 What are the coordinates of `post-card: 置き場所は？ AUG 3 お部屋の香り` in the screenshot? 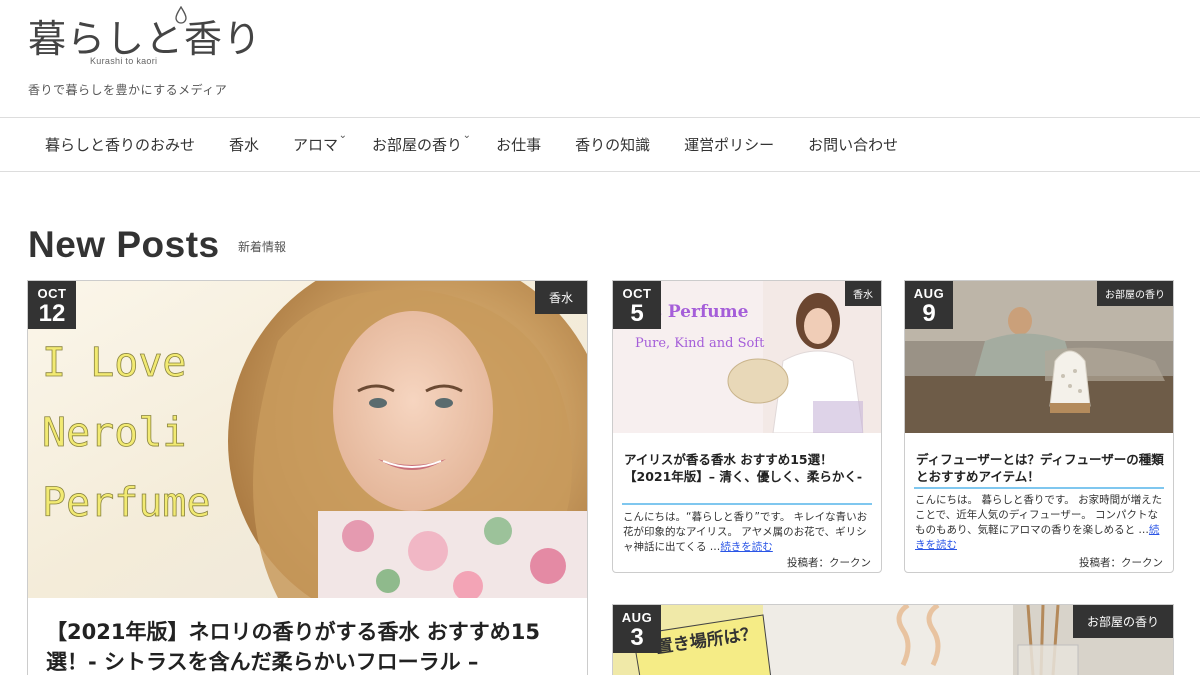 It's located at (893, 639).